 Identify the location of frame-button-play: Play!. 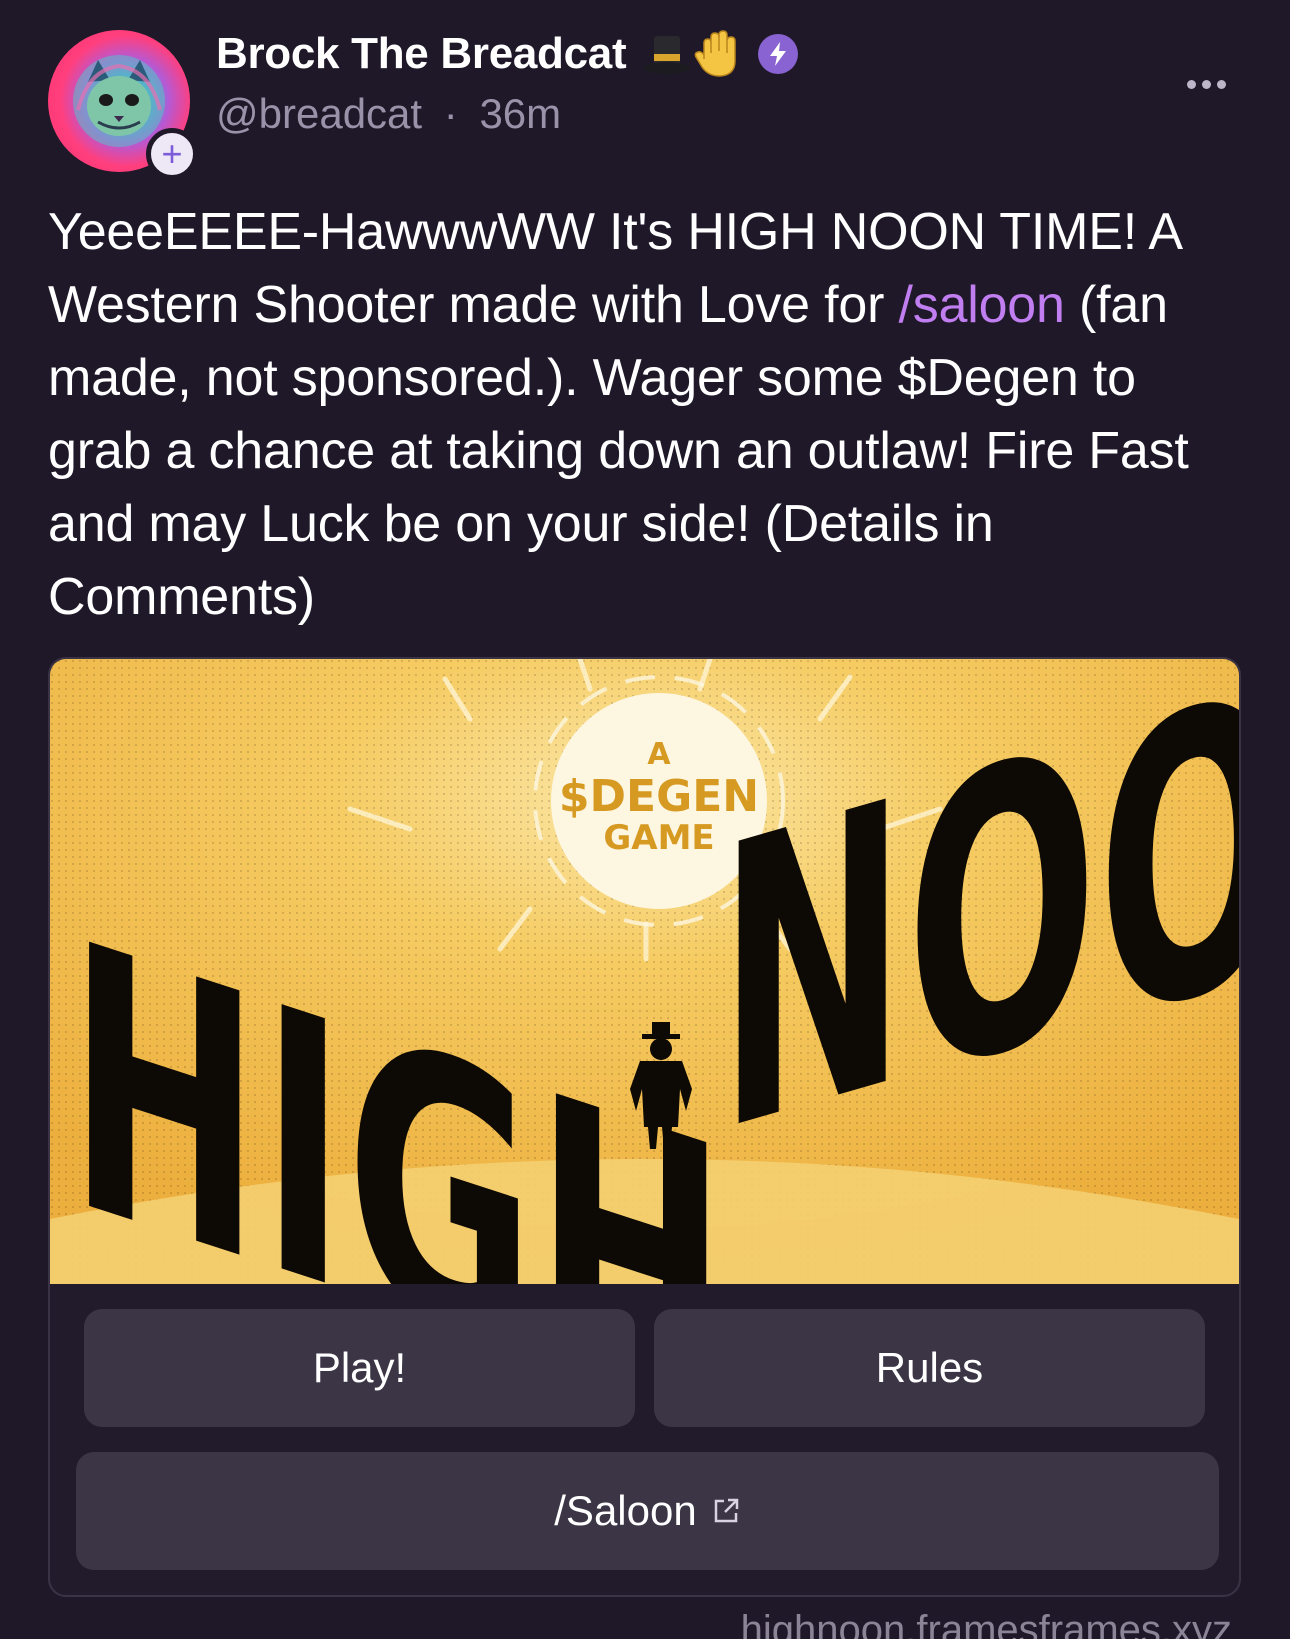
(359, 1368).